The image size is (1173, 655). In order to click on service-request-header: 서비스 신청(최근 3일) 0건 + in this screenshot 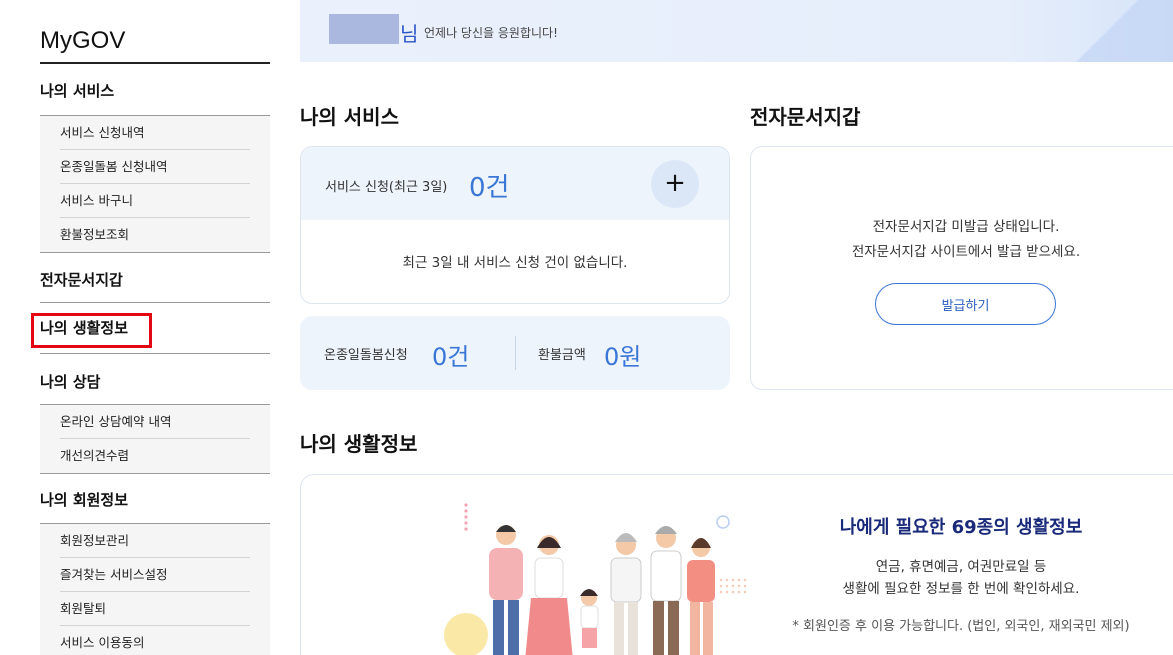, I will do `click(515, 183)`.